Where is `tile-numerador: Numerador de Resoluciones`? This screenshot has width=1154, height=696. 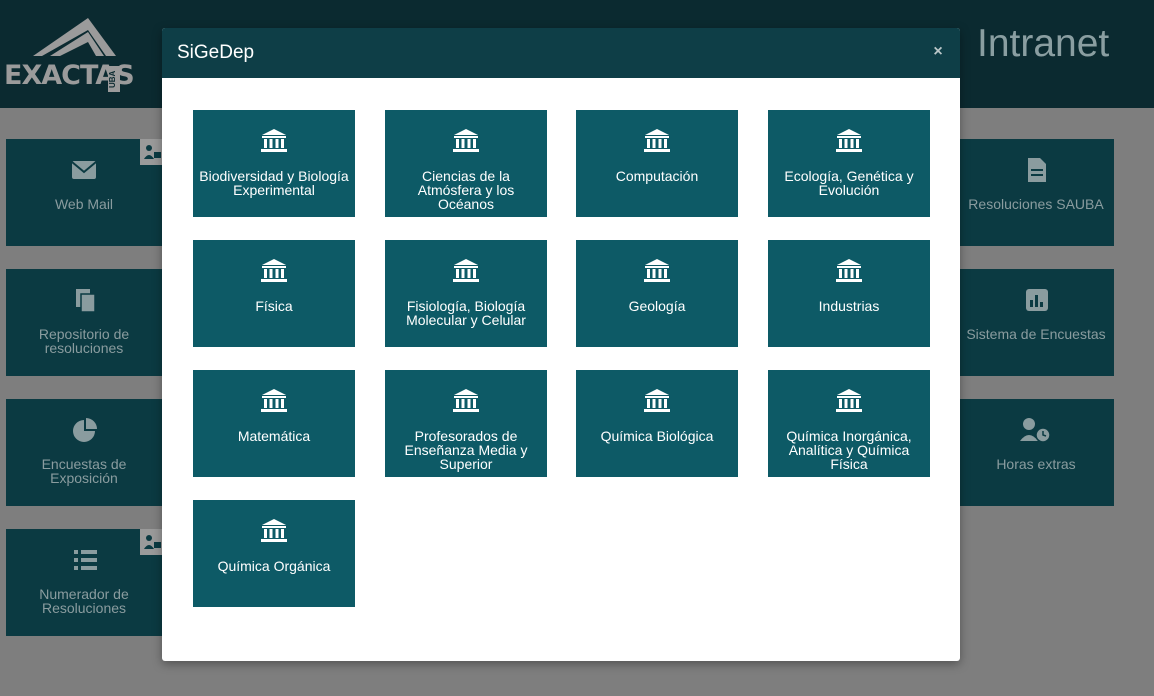
tile-numerador: Numerador de Resoluciones is located at coordinates (84, 582).